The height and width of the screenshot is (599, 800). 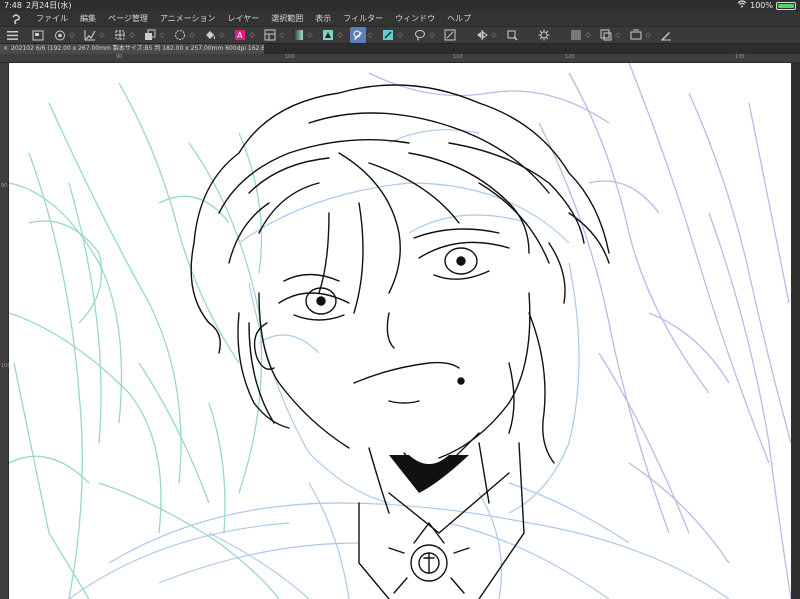 What do you see at coordinates (16, 18) in the screenshot?
I see `app-logo-icon` at bounding box center [16, 18].